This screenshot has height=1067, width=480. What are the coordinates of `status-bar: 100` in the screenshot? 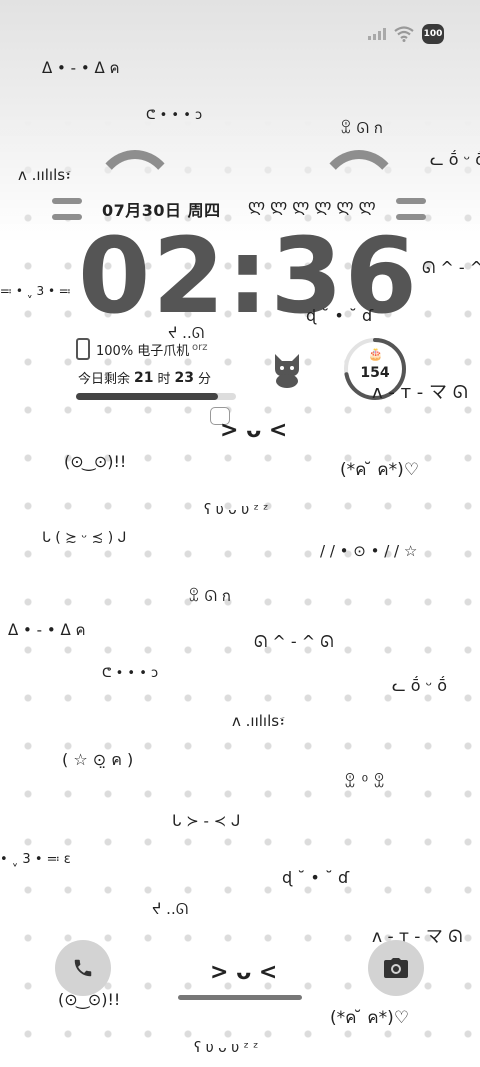 It's located at (406, 34).